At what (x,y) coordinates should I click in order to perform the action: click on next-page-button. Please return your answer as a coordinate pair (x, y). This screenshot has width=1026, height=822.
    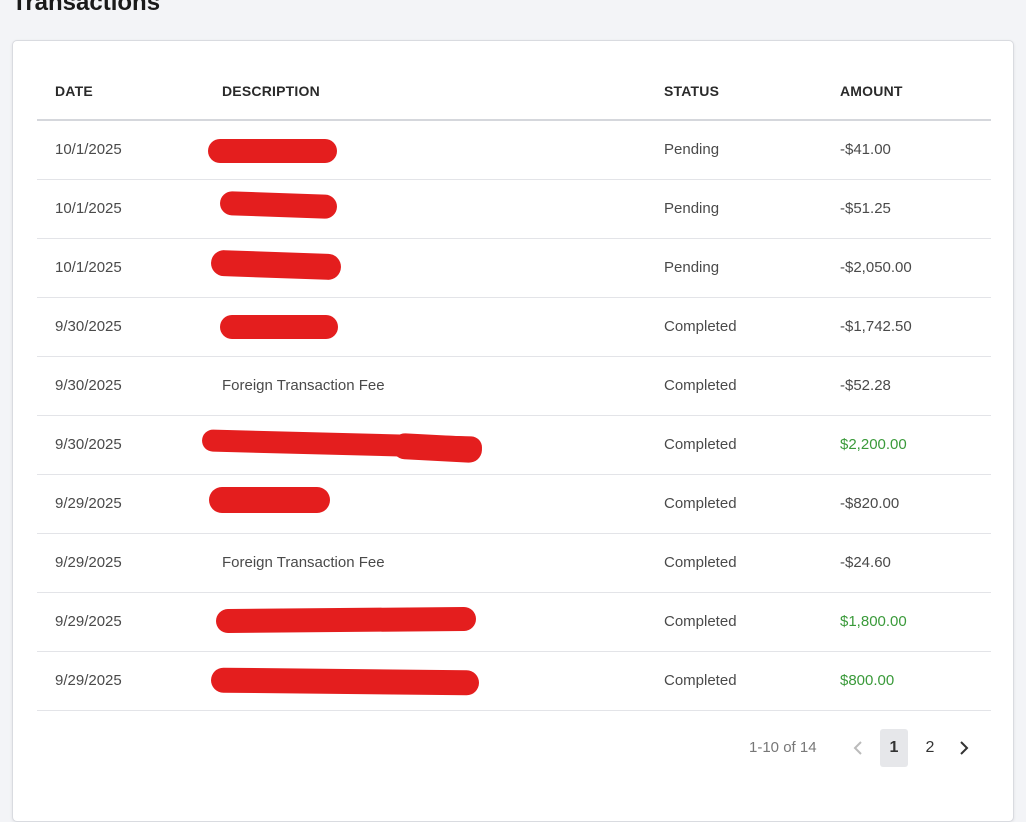
    Looking at the image, I should click on (964, 748).